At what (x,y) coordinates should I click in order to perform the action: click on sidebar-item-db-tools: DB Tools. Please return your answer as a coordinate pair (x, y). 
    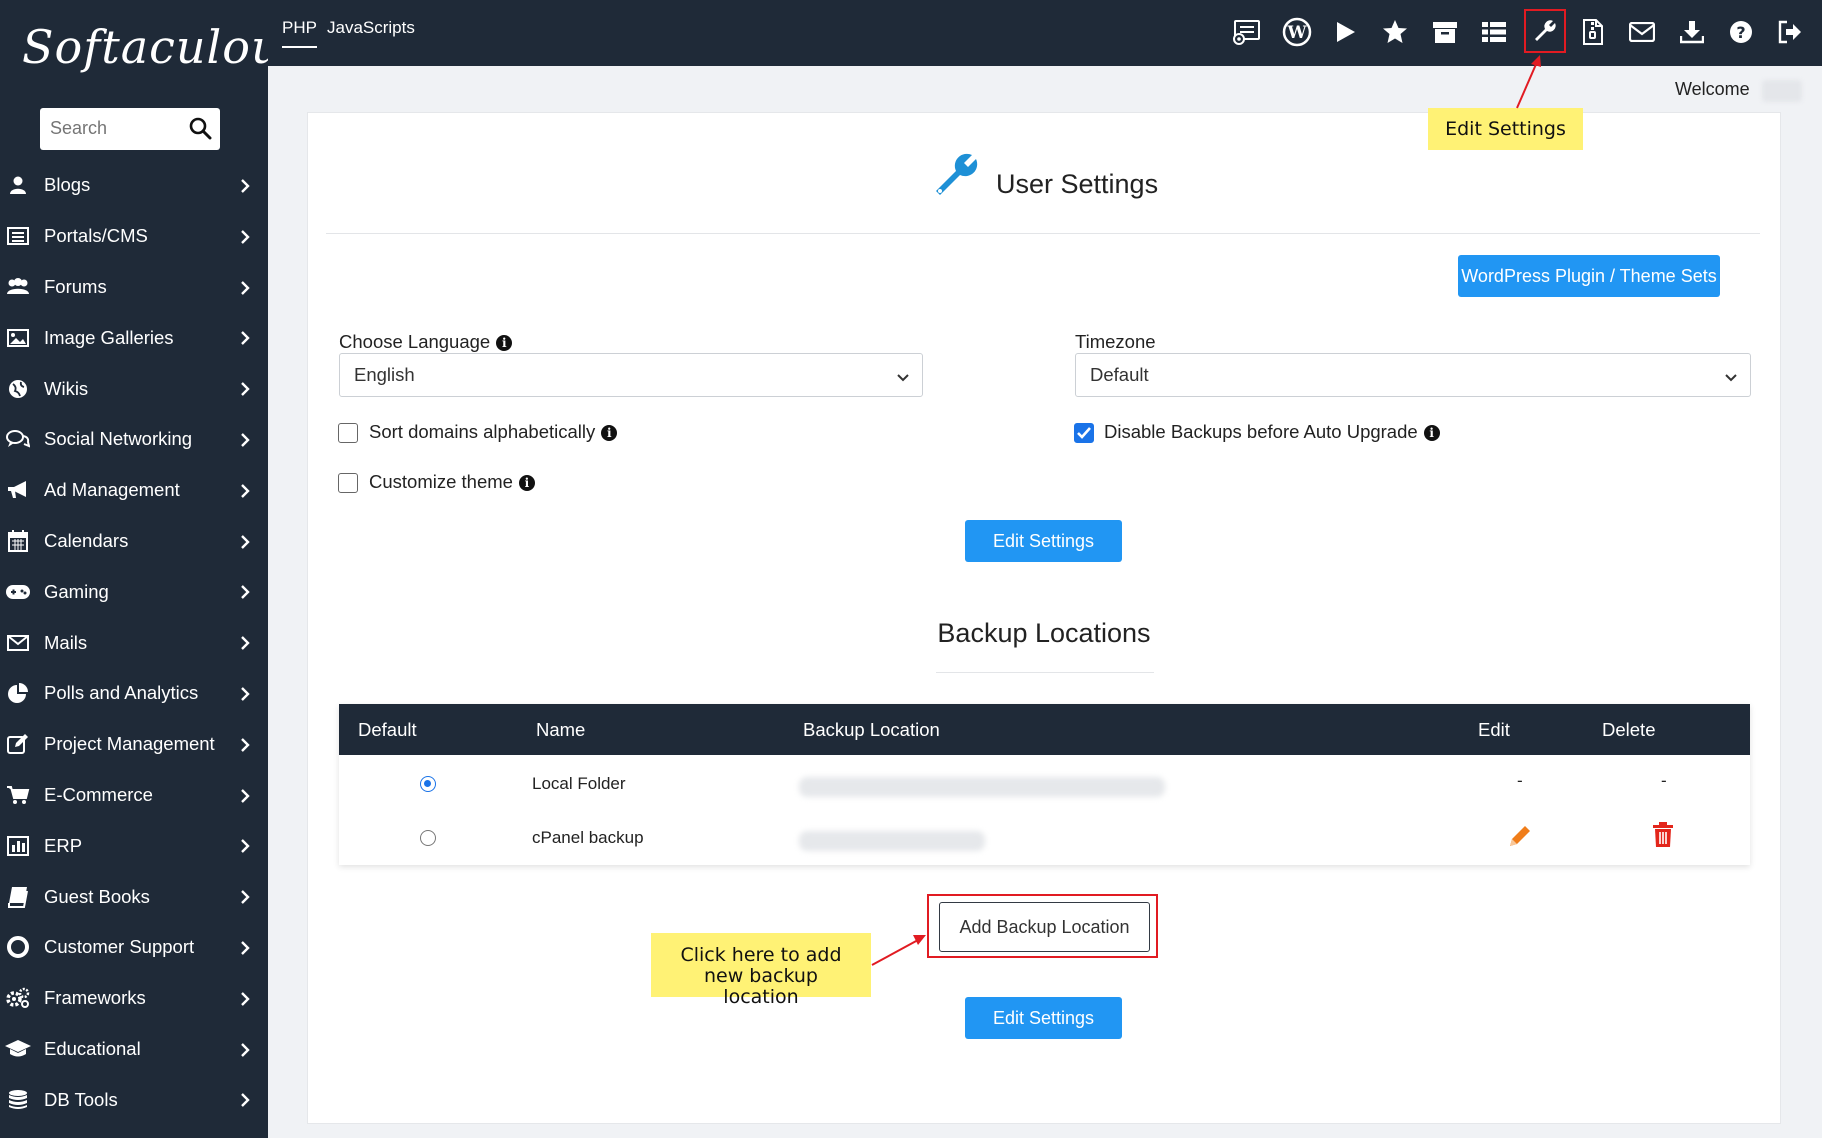
    Looking at the image, I should click on (134, 1099).